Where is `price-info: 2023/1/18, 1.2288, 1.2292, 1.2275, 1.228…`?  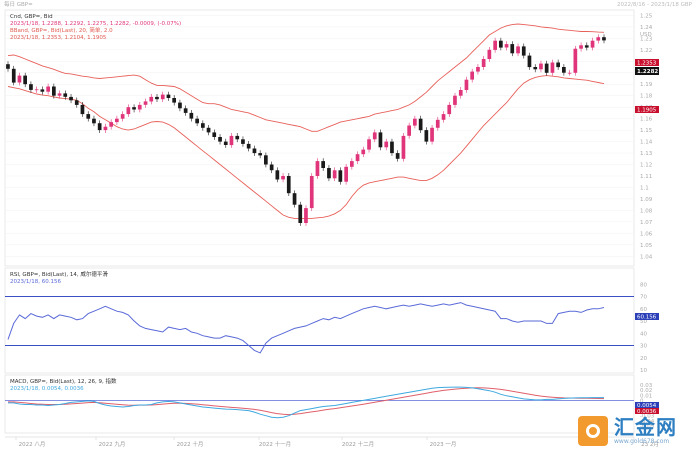 price-info: 2023/1/18, 1.2288, 1.2292, 1.2275, 1.228… is located at coordinates (95, 24).